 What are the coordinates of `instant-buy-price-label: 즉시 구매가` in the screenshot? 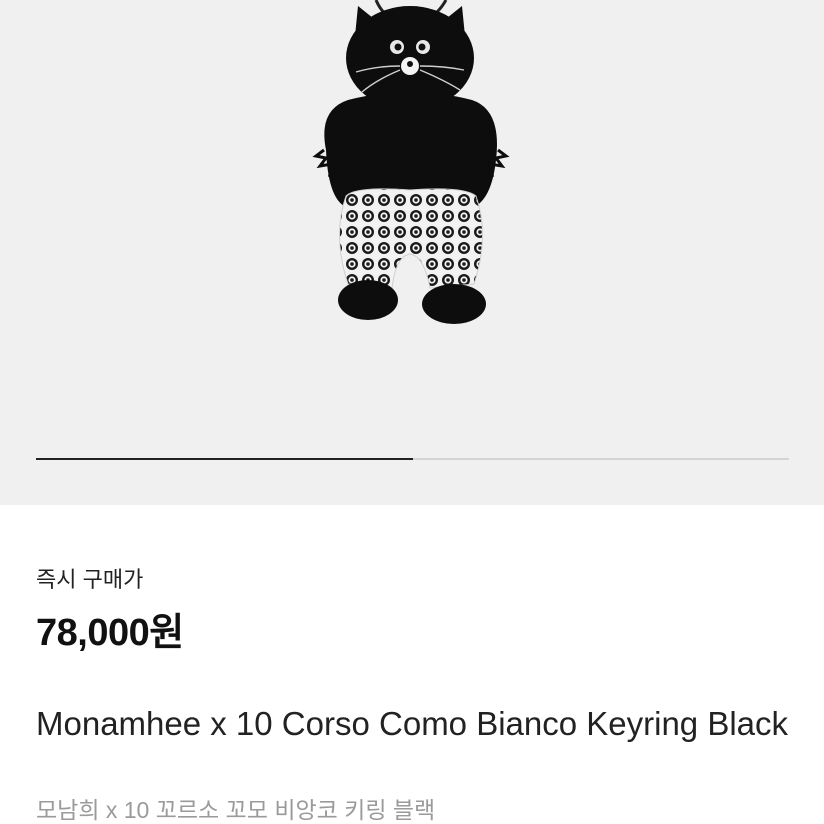 It's located at (90, 579).